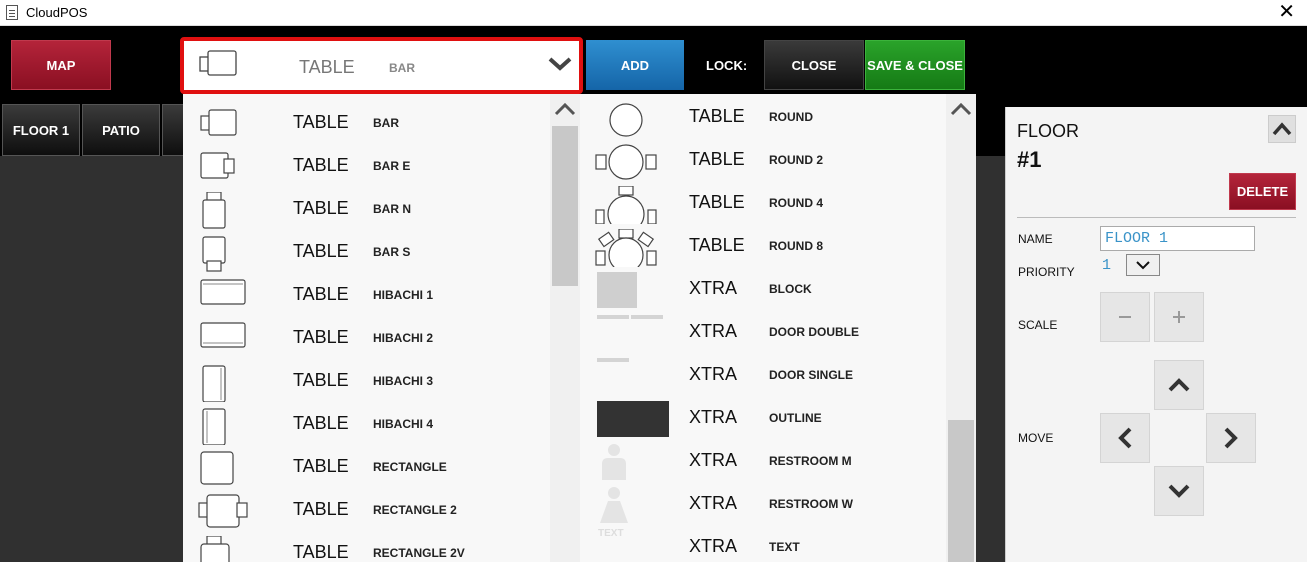  I want to click on list-item: TABLE RECTANGLE 2, so click(368, 510).